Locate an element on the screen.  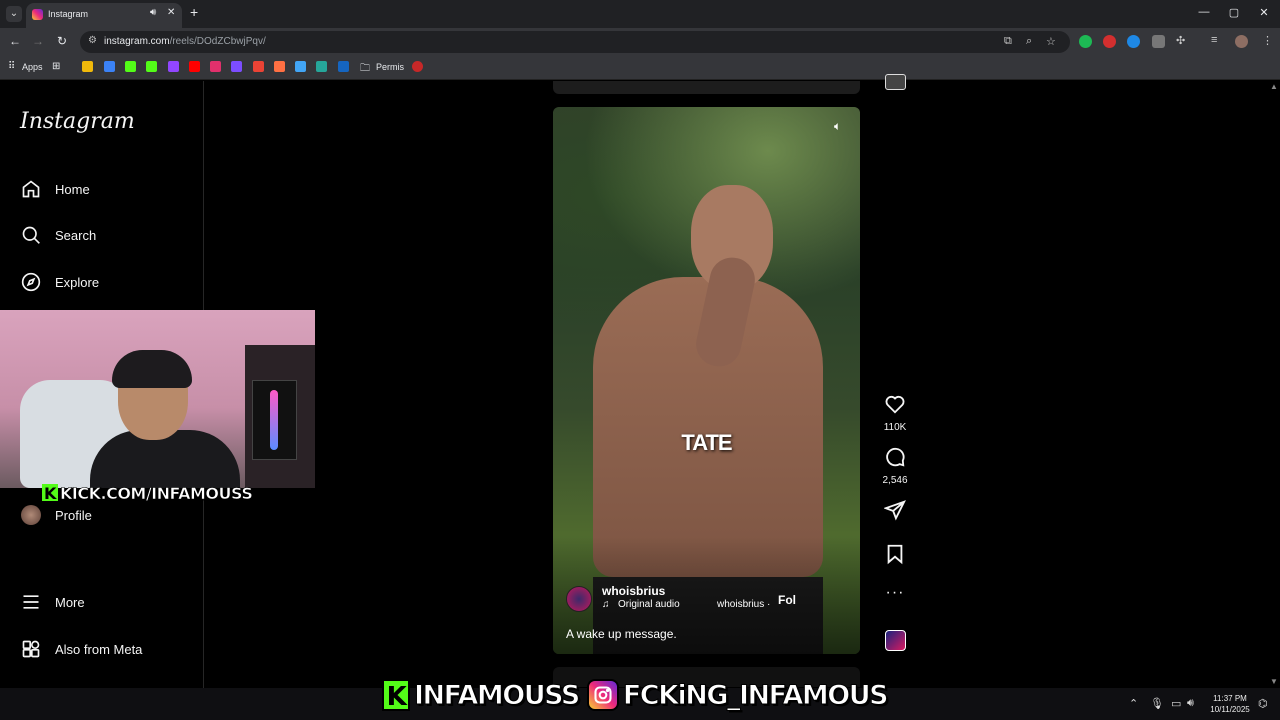
scrollbar-up-arrow: ▲ is located at coordinates (1274, 86).